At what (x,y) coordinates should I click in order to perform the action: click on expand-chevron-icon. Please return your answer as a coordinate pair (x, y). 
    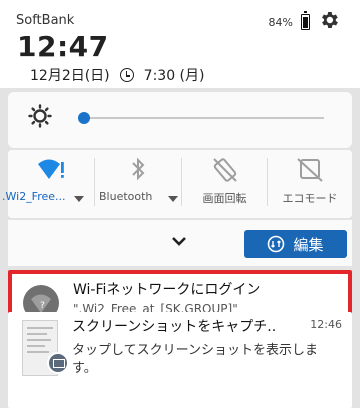
    Looking at the image, I should click on (179, 241).